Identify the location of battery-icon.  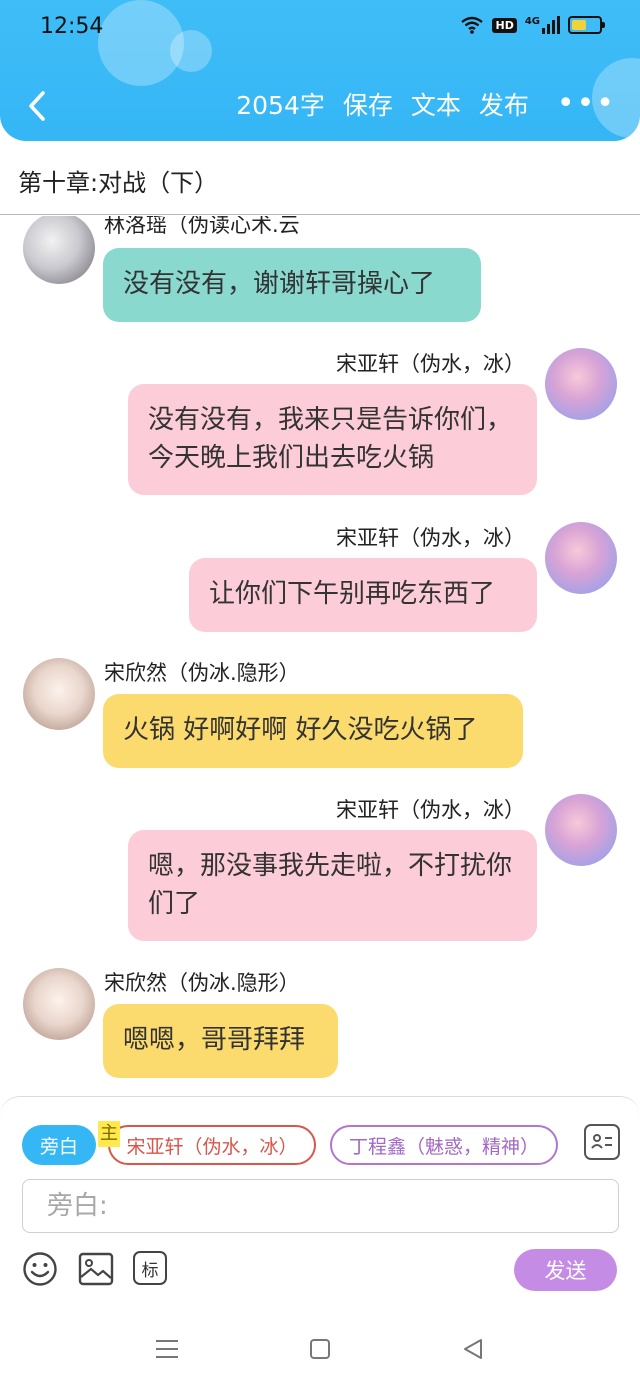
(586, 25).